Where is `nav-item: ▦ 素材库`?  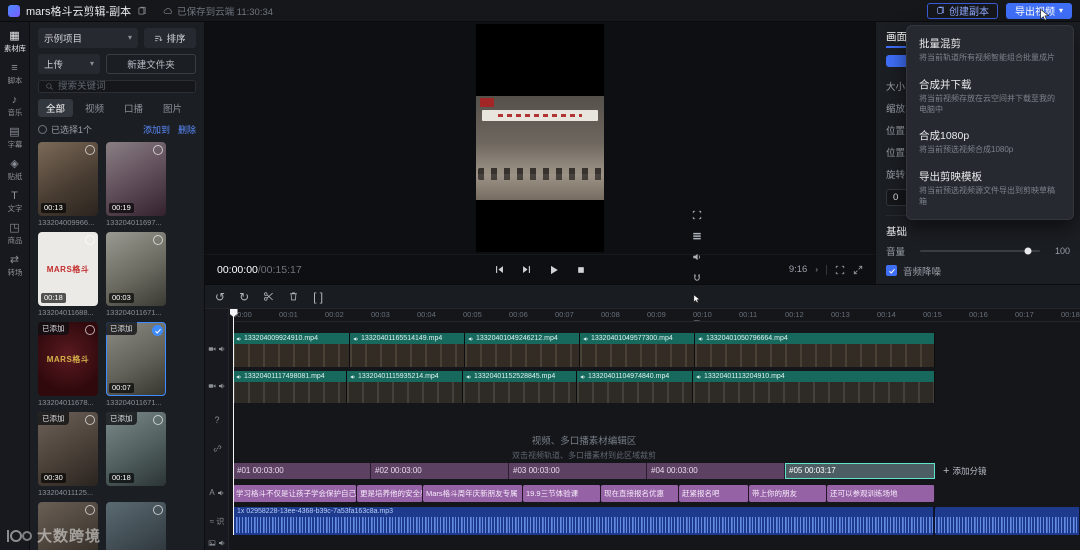 nav-item: ▦ 素材库 is located at coordinates (15, 42).